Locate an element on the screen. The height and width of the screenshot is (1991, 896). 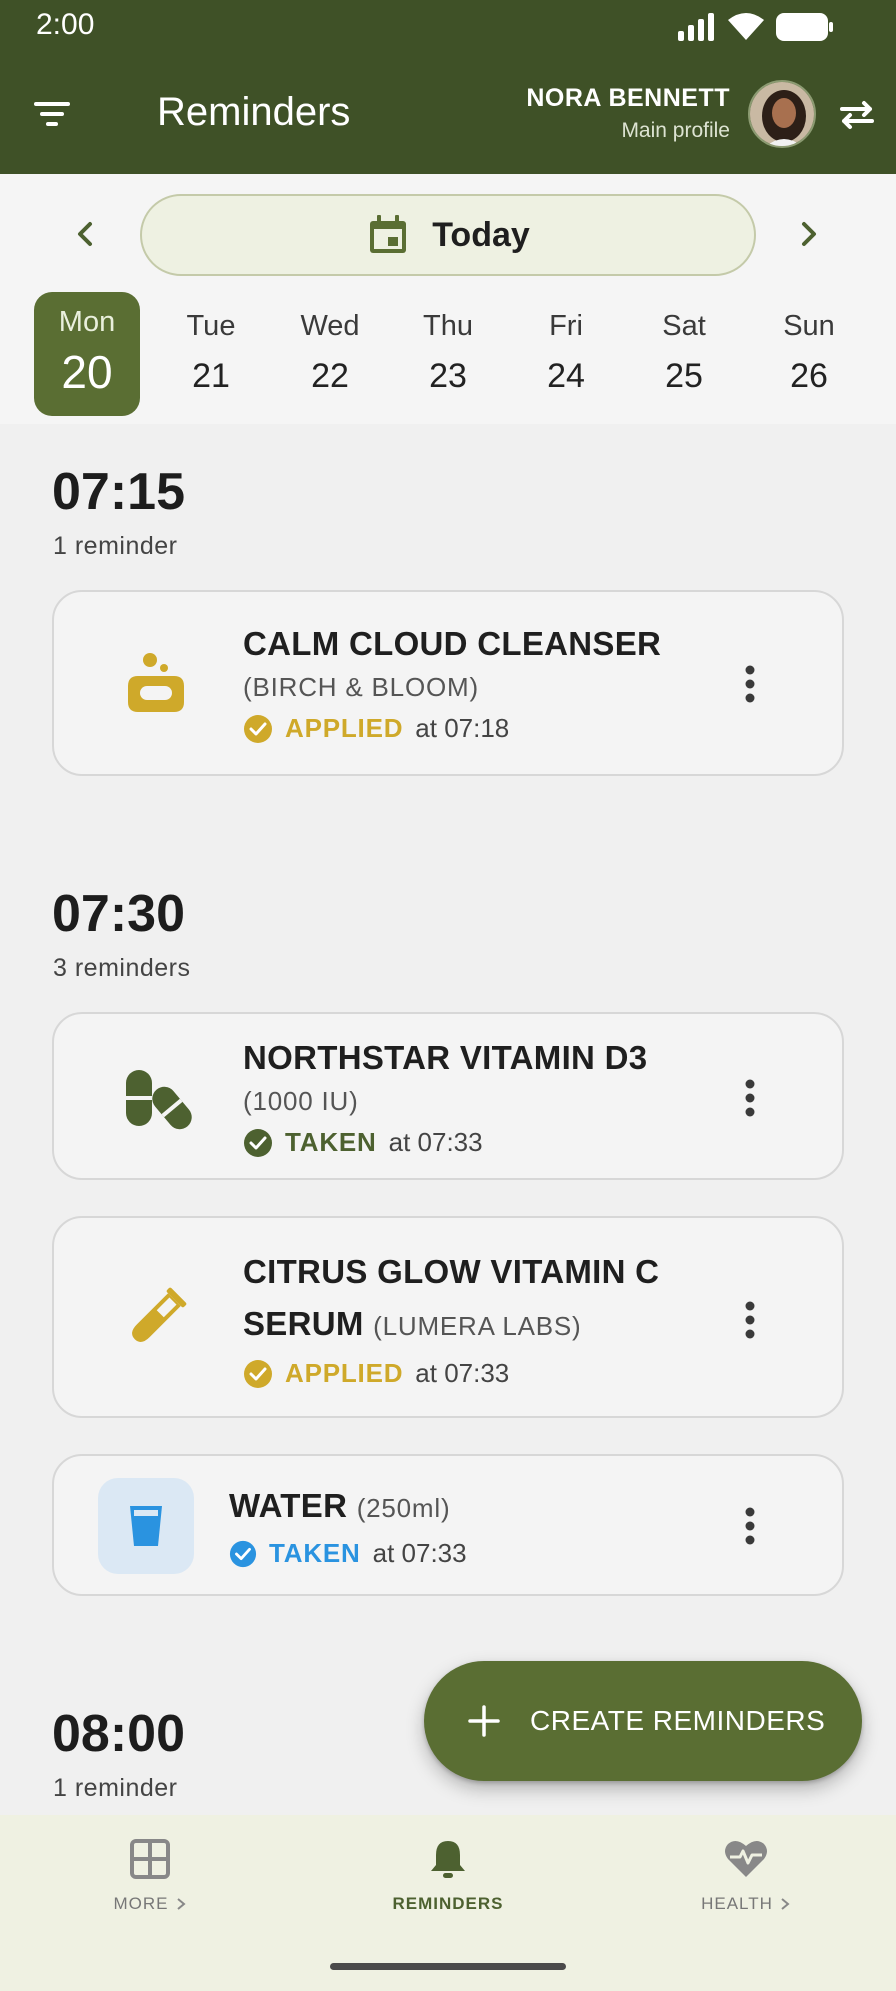
reminder-title: CALM CLOUD CLEANSER is located at coordinates (452, 643).